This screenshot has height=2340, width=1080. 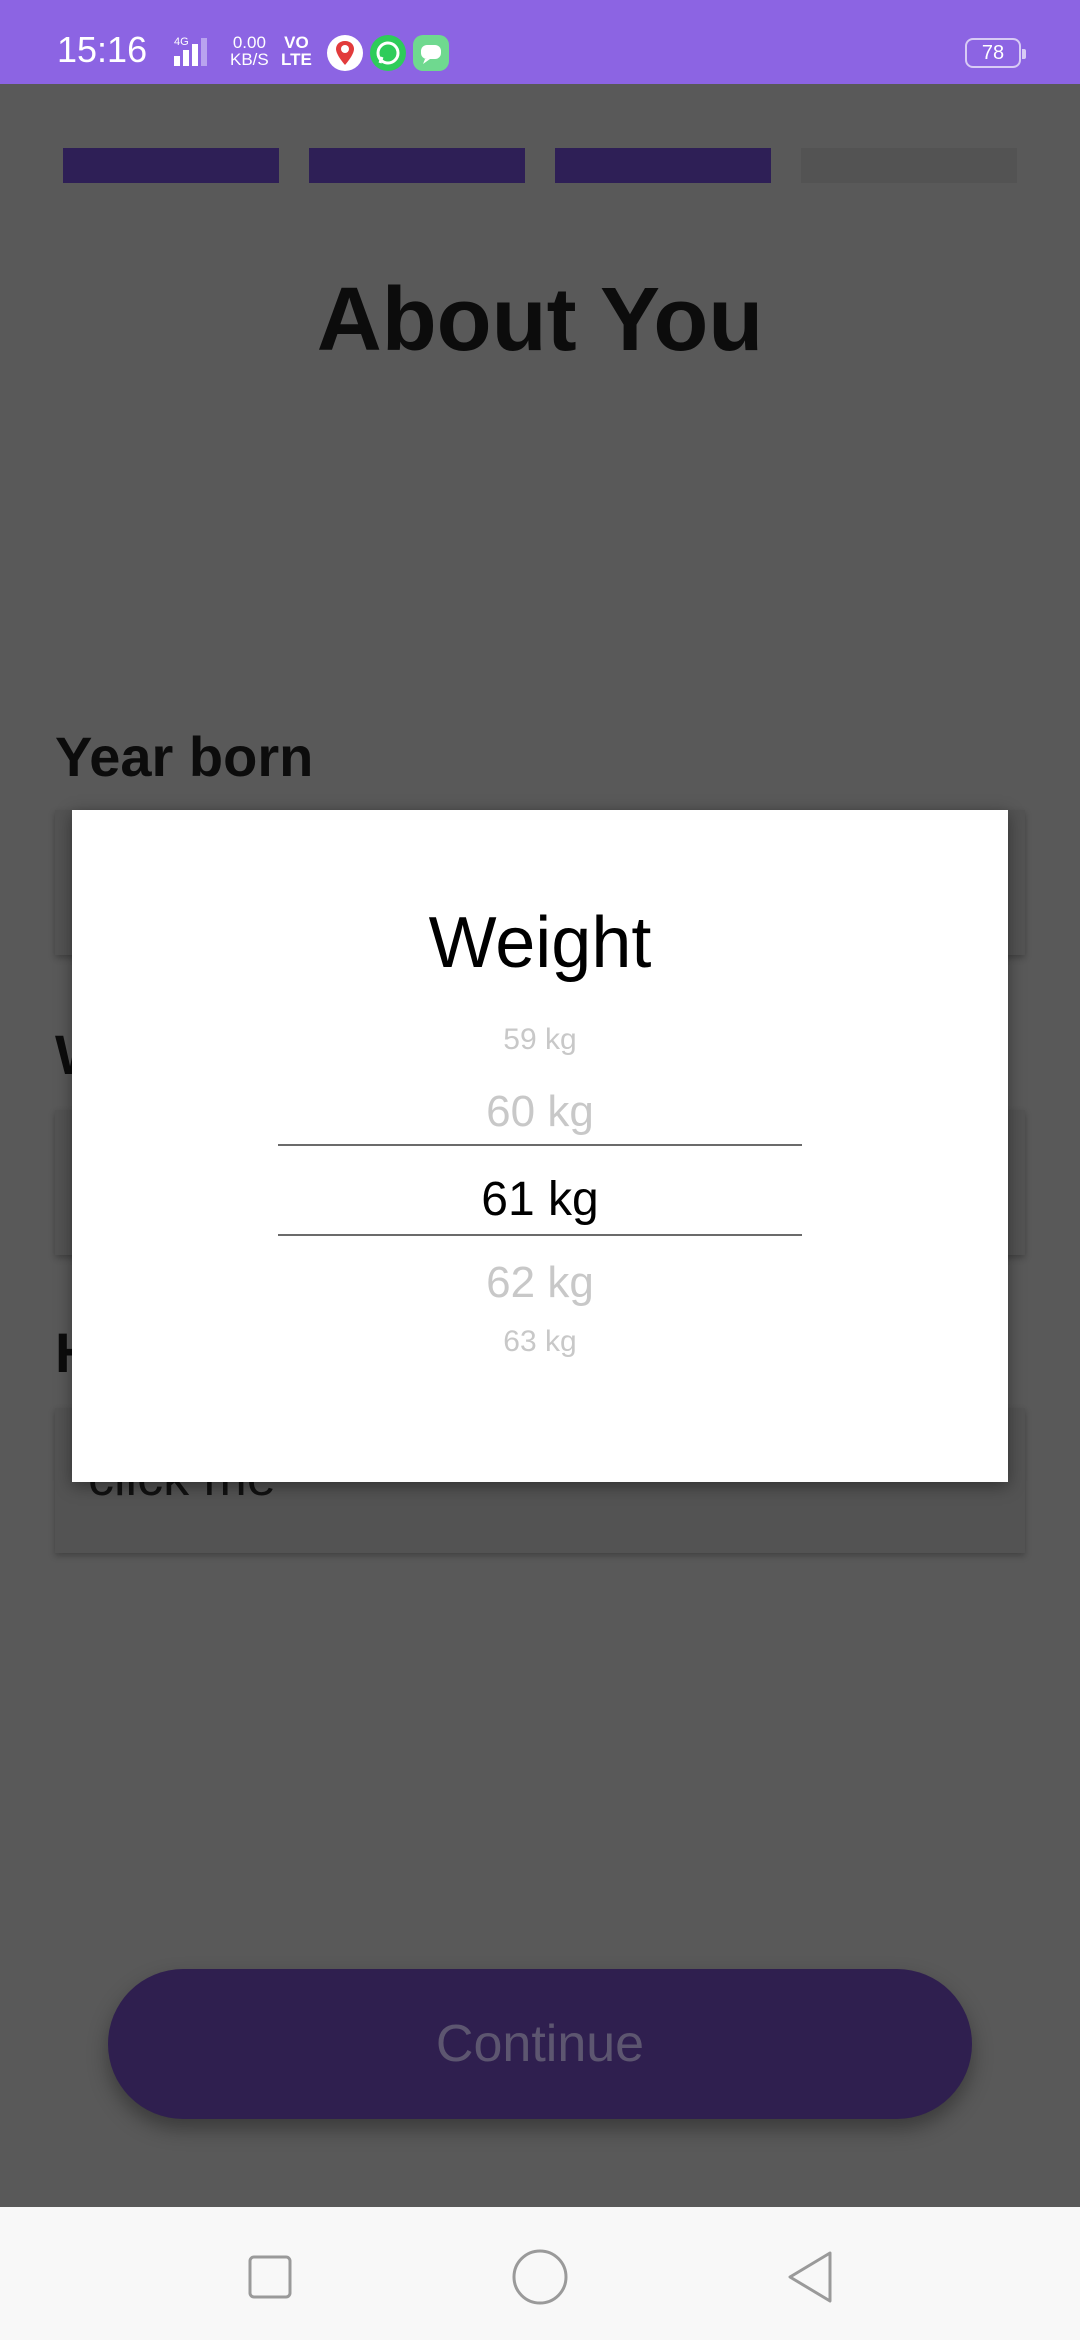 What do you see at coordinates (540, 1040) in the screenshot?
I see `picker-item: 59 kg` at bounding box center [540, 1040].